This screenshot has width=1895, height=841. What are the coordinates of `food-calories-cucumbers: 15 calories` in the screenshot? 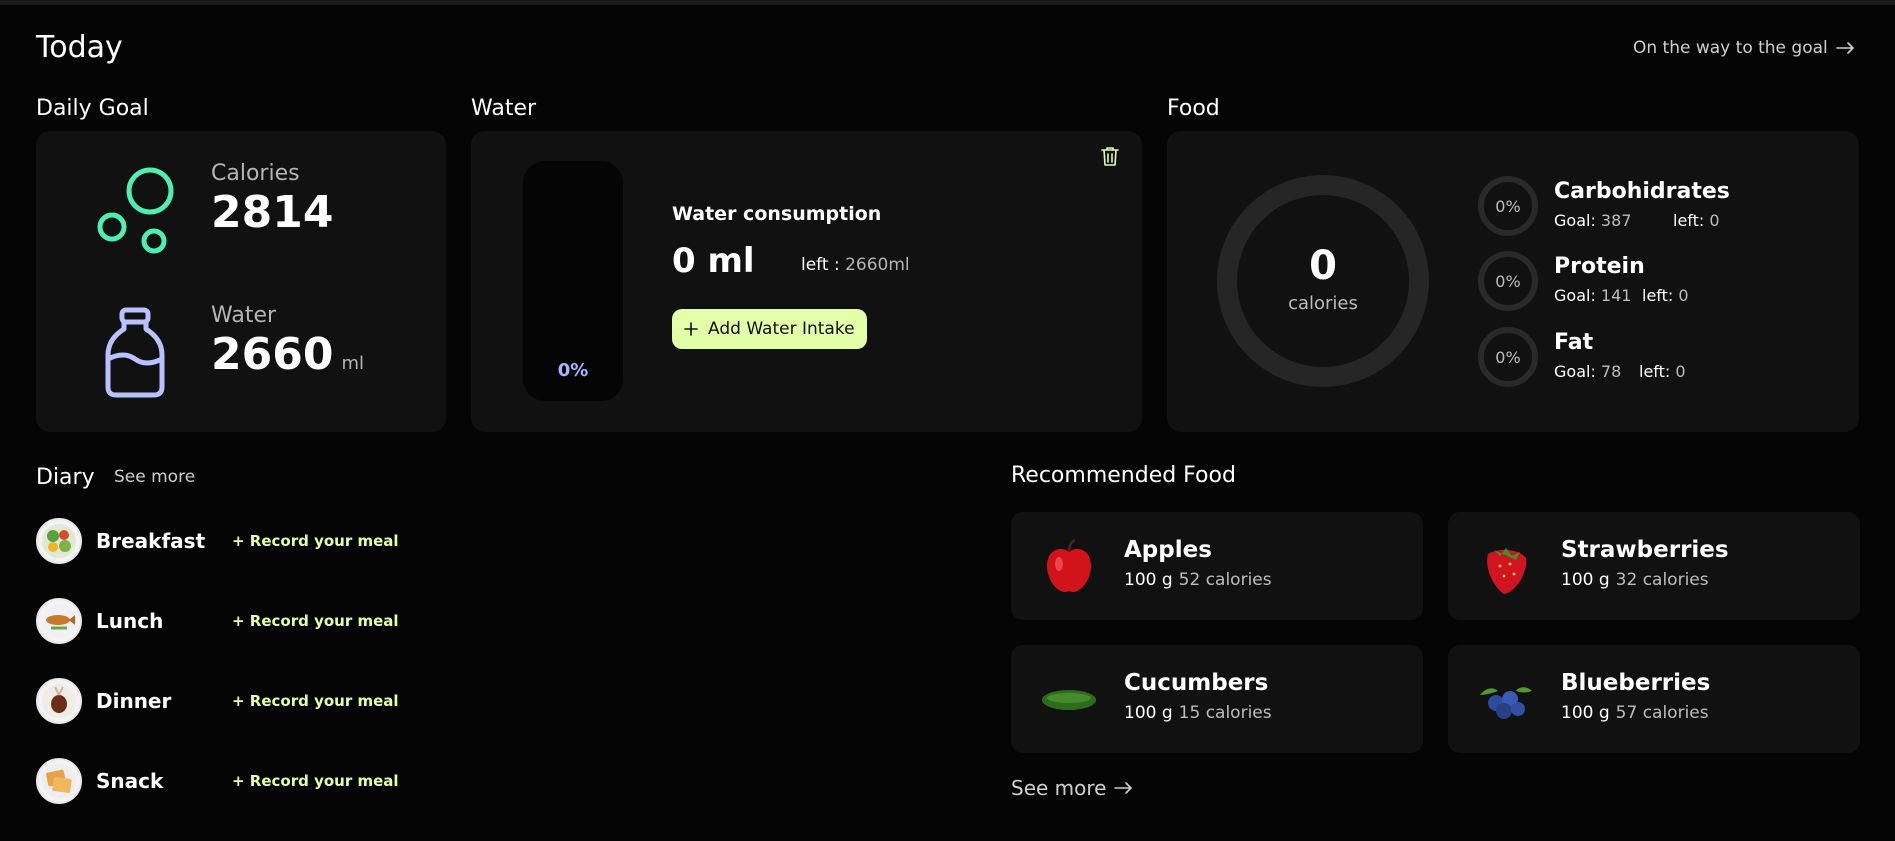 It's located at (1225, 713).